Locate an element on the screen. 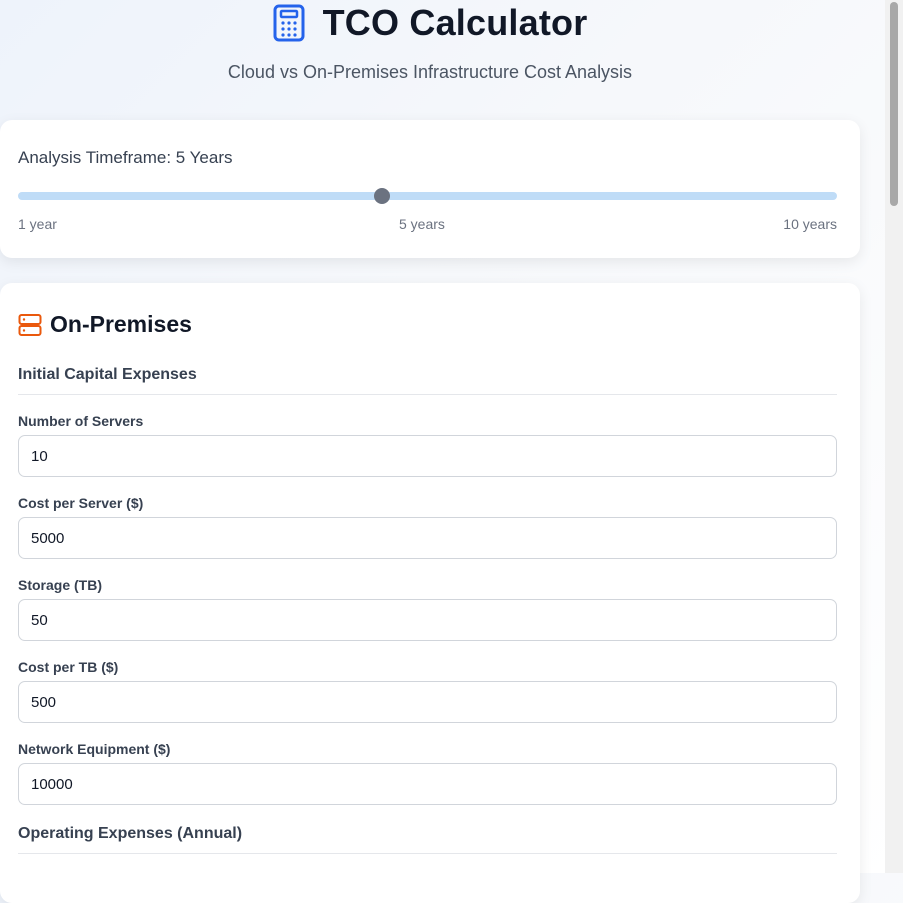 This screenshot has width=903, height=903. network-equipment-label: Network Equipment ($) is located at coordinates (94, 749).